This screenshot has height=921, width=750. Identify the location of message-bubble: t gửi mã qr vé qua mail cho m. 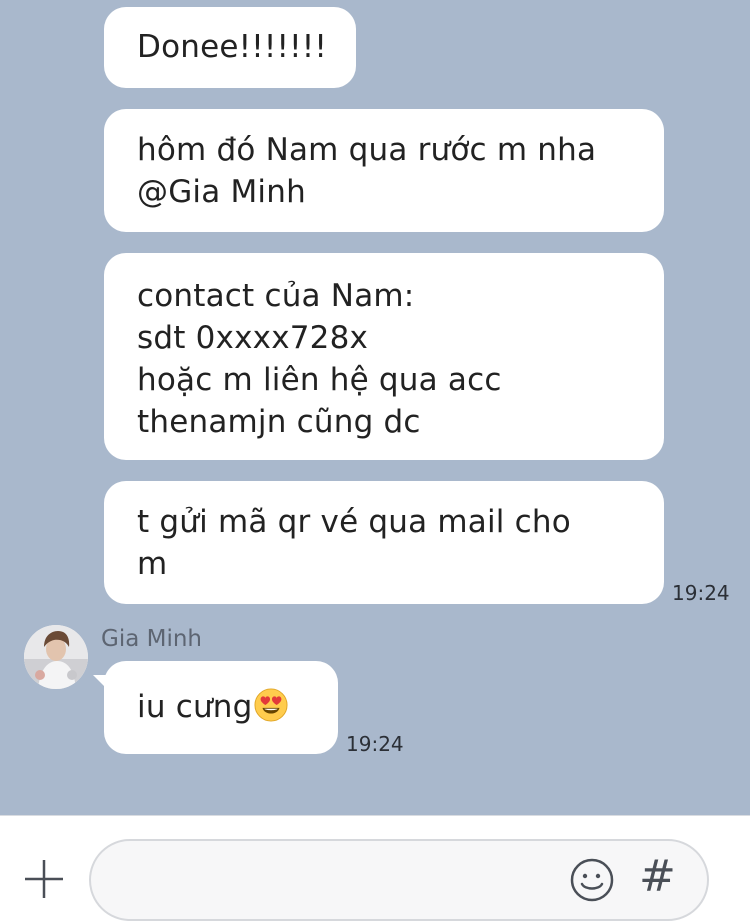
(384, 542).